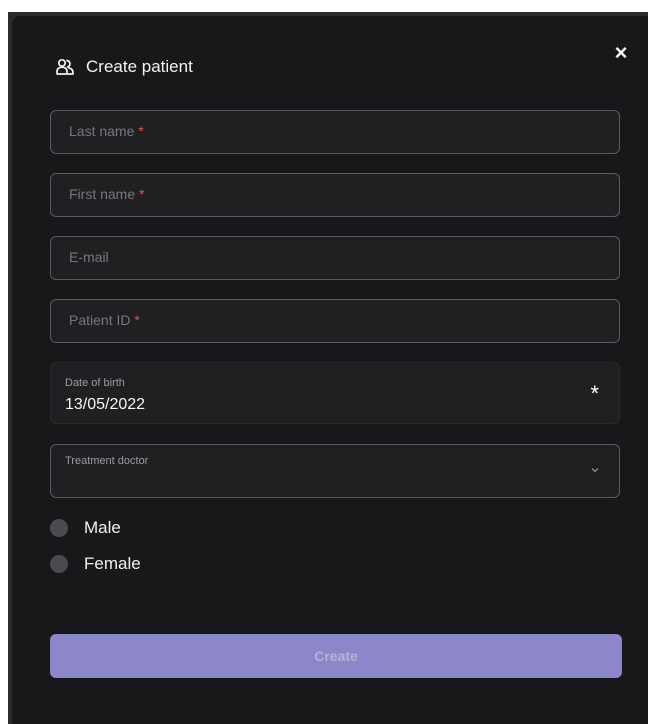  Describe the element at coordinates (107, 461) in the screenshot. I see `treatment-doctor-label: Treatment doctor` at that location.